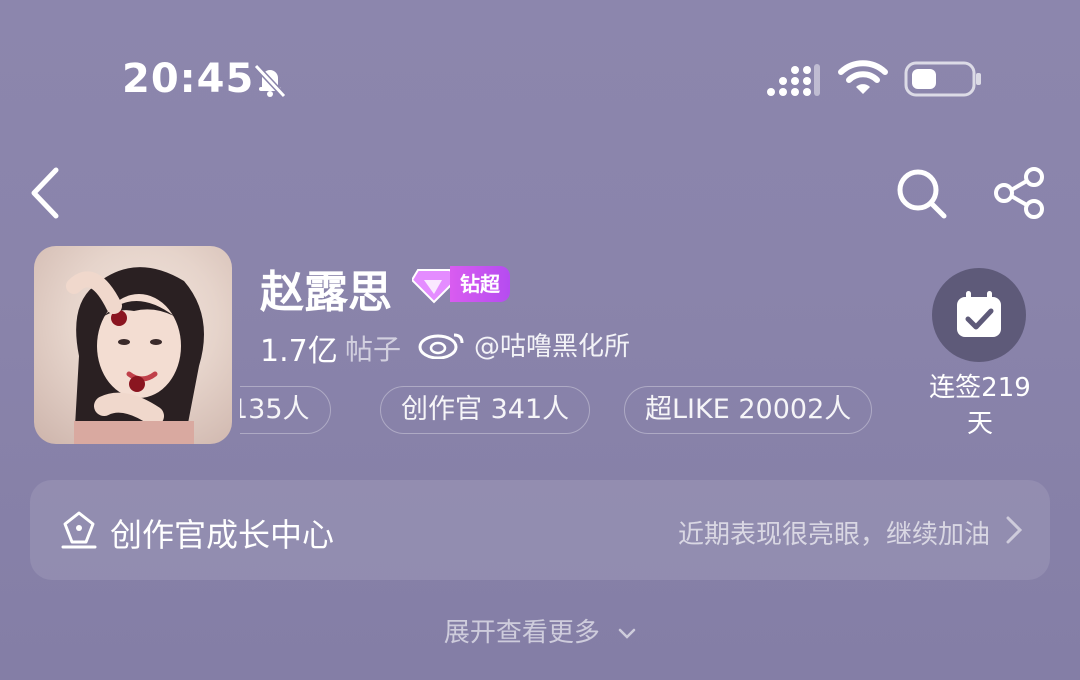  What do you see at coordinates (270, 81) in the screenshot?
I see `bell-muted-icon` at bounding box center [270, 81].